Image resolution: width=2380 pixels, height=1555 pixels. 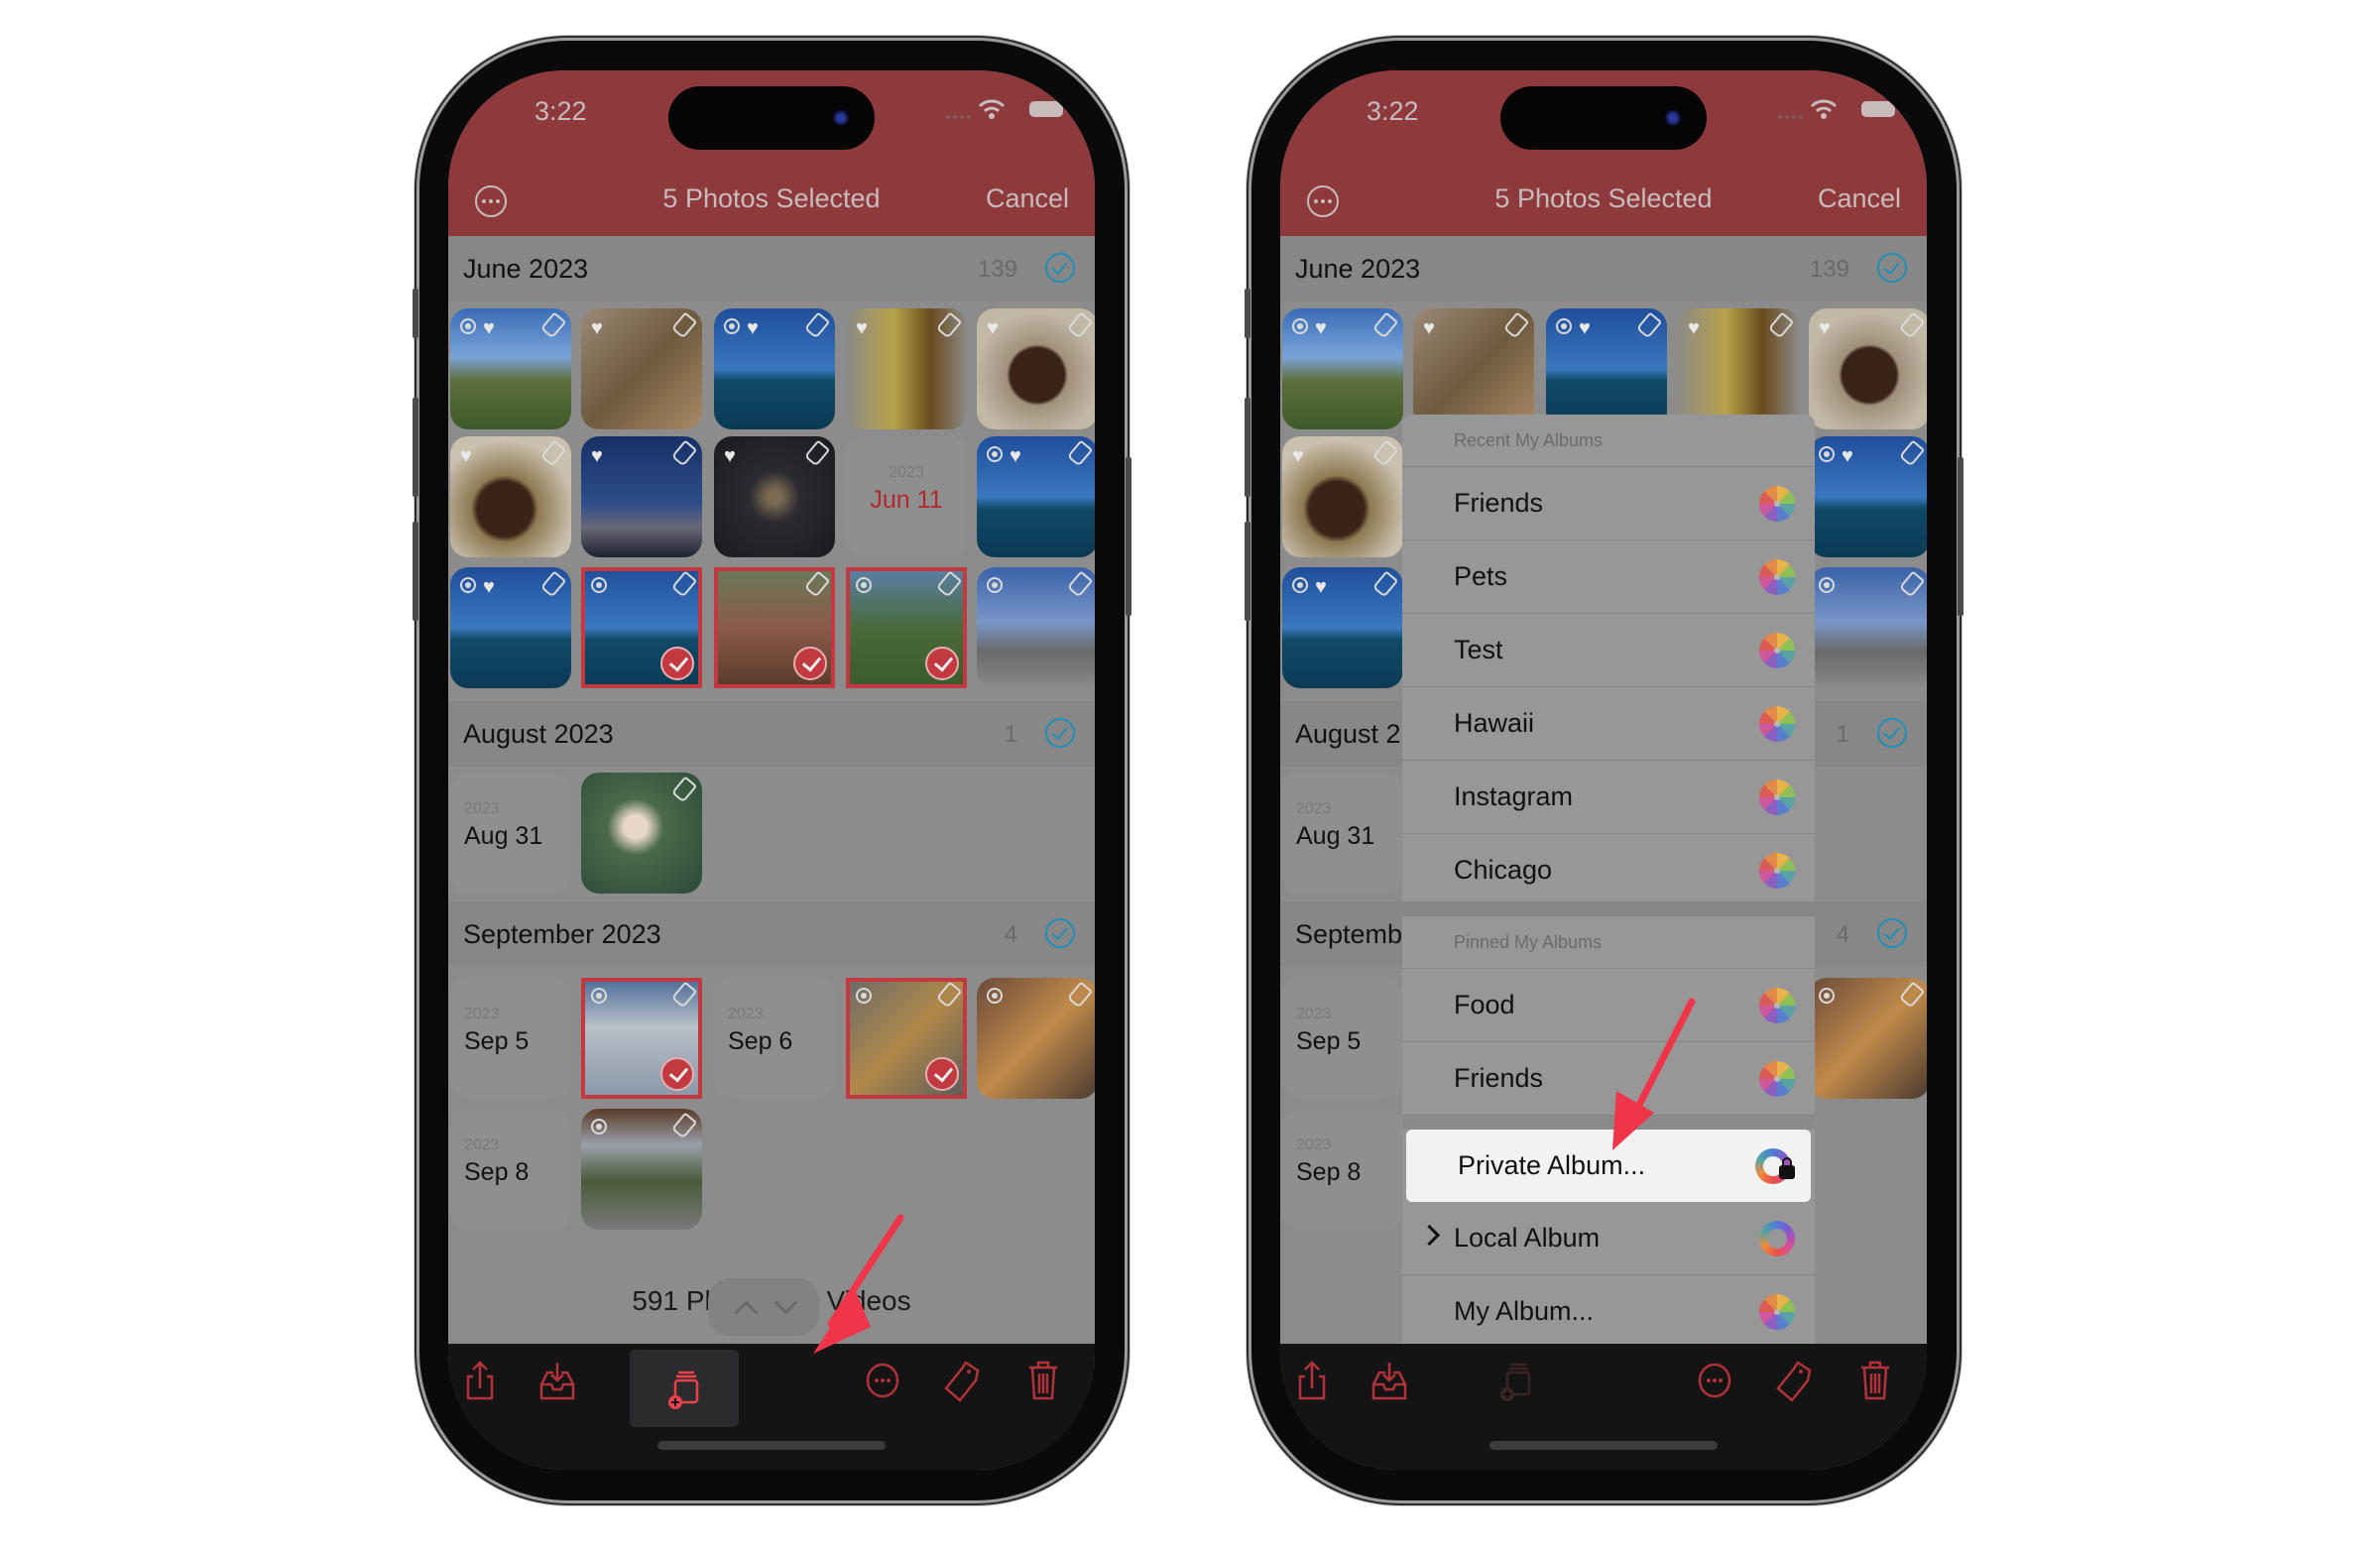 What do you see at coordinates (1608, 867) in the screenshot?
I see `menu-item-album: Chicago` at bounding box center [1608, 867].